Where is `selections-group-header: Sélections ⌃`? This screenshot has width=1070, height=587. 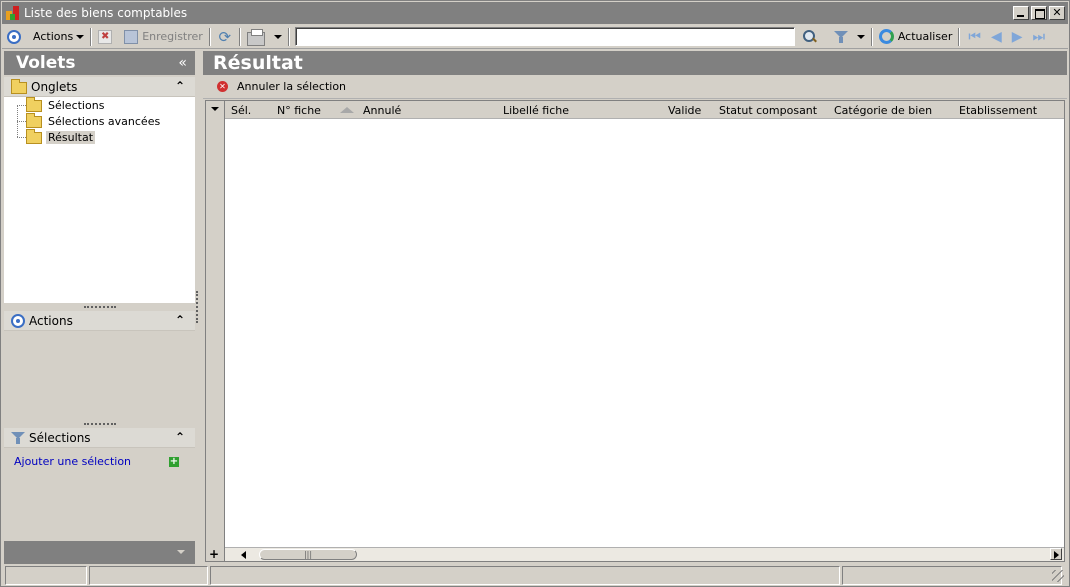 selections-group-header: Sélections ⌃ is located at coordinates (99, 438).